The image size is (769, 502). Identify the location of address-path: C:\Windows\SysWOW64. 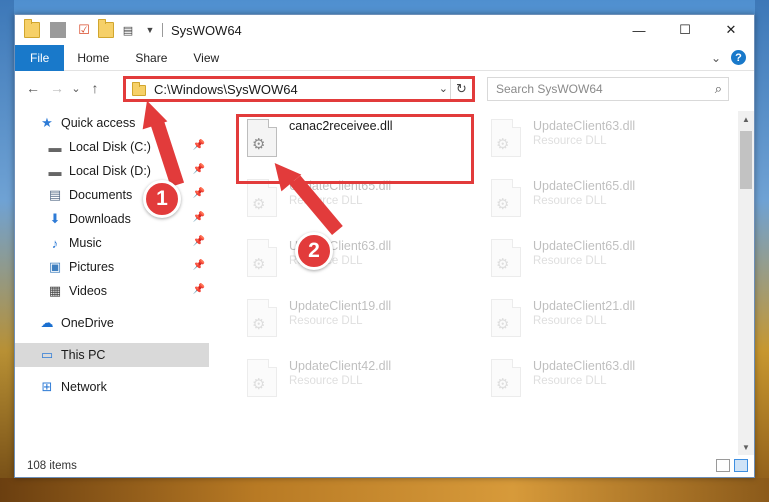
(226, 89).